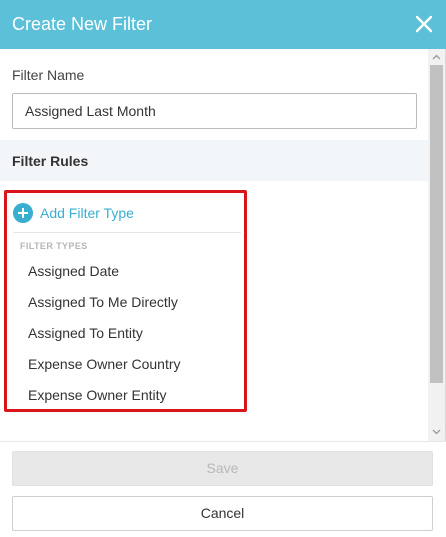  I want to click on save-button: Save, so click(222, 468).